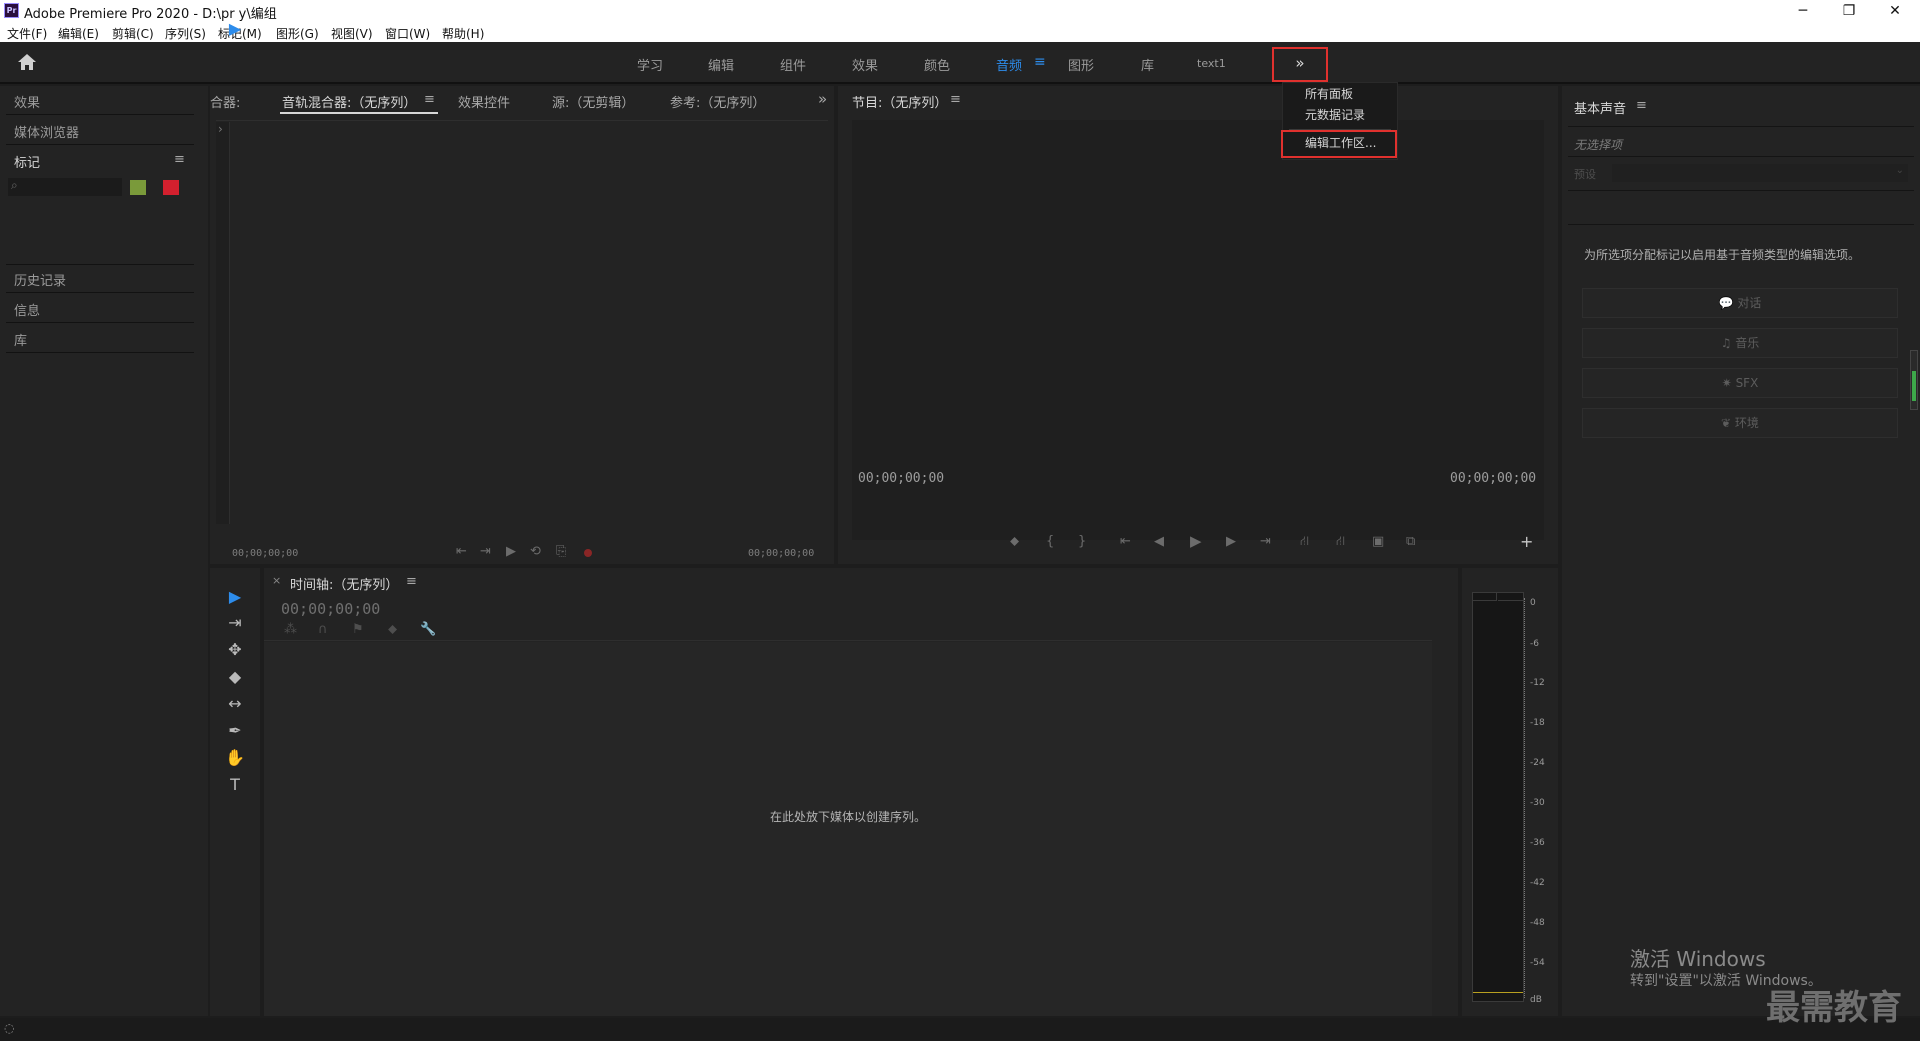  Describe the element at coordinates (1014, 541) in the screenshot. I see `add-marker-icon: ⬥` at that location.